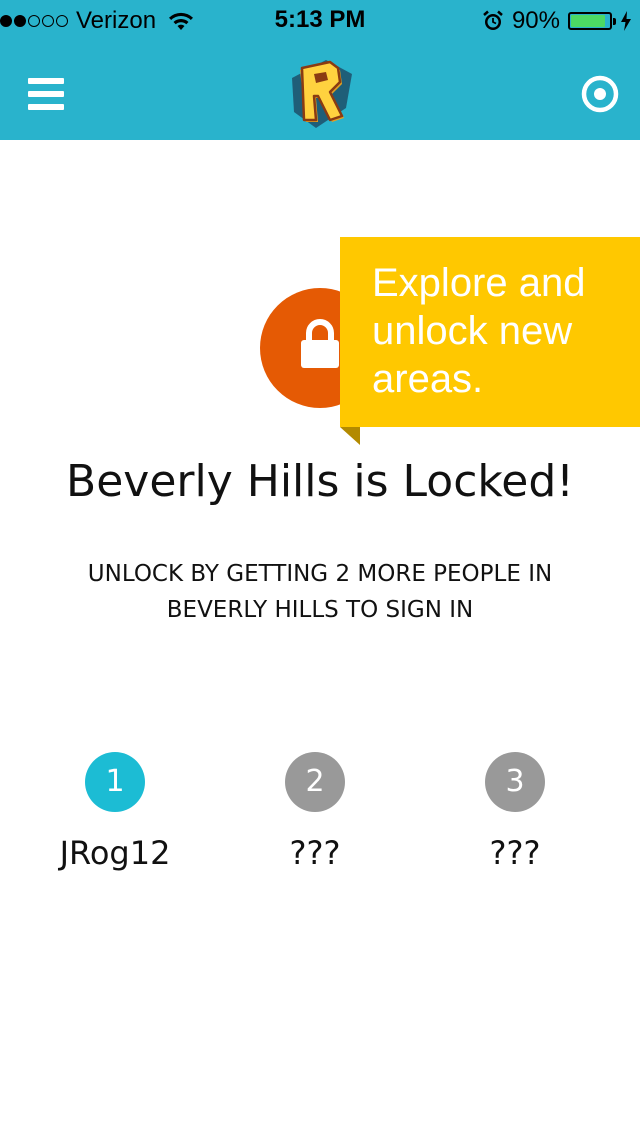  I want to click on slot-1: 1 JRog12, so click(115, 812).